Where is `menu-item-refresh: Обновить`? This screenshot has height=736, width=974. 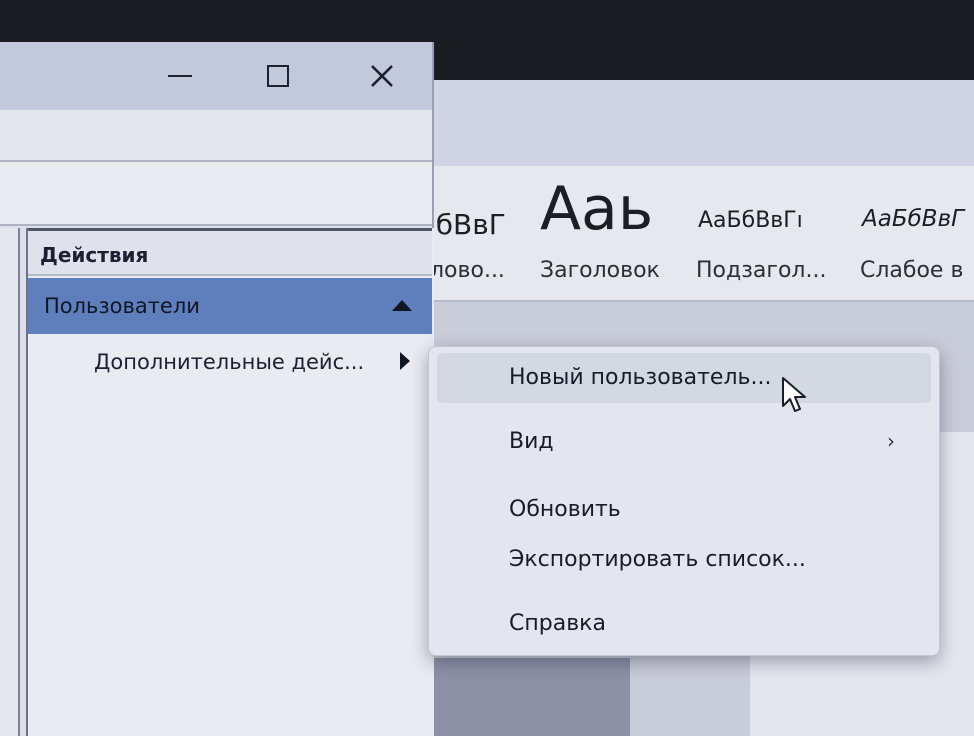 menu-item-refresh: Обновить is located at coordinates (684, 510).